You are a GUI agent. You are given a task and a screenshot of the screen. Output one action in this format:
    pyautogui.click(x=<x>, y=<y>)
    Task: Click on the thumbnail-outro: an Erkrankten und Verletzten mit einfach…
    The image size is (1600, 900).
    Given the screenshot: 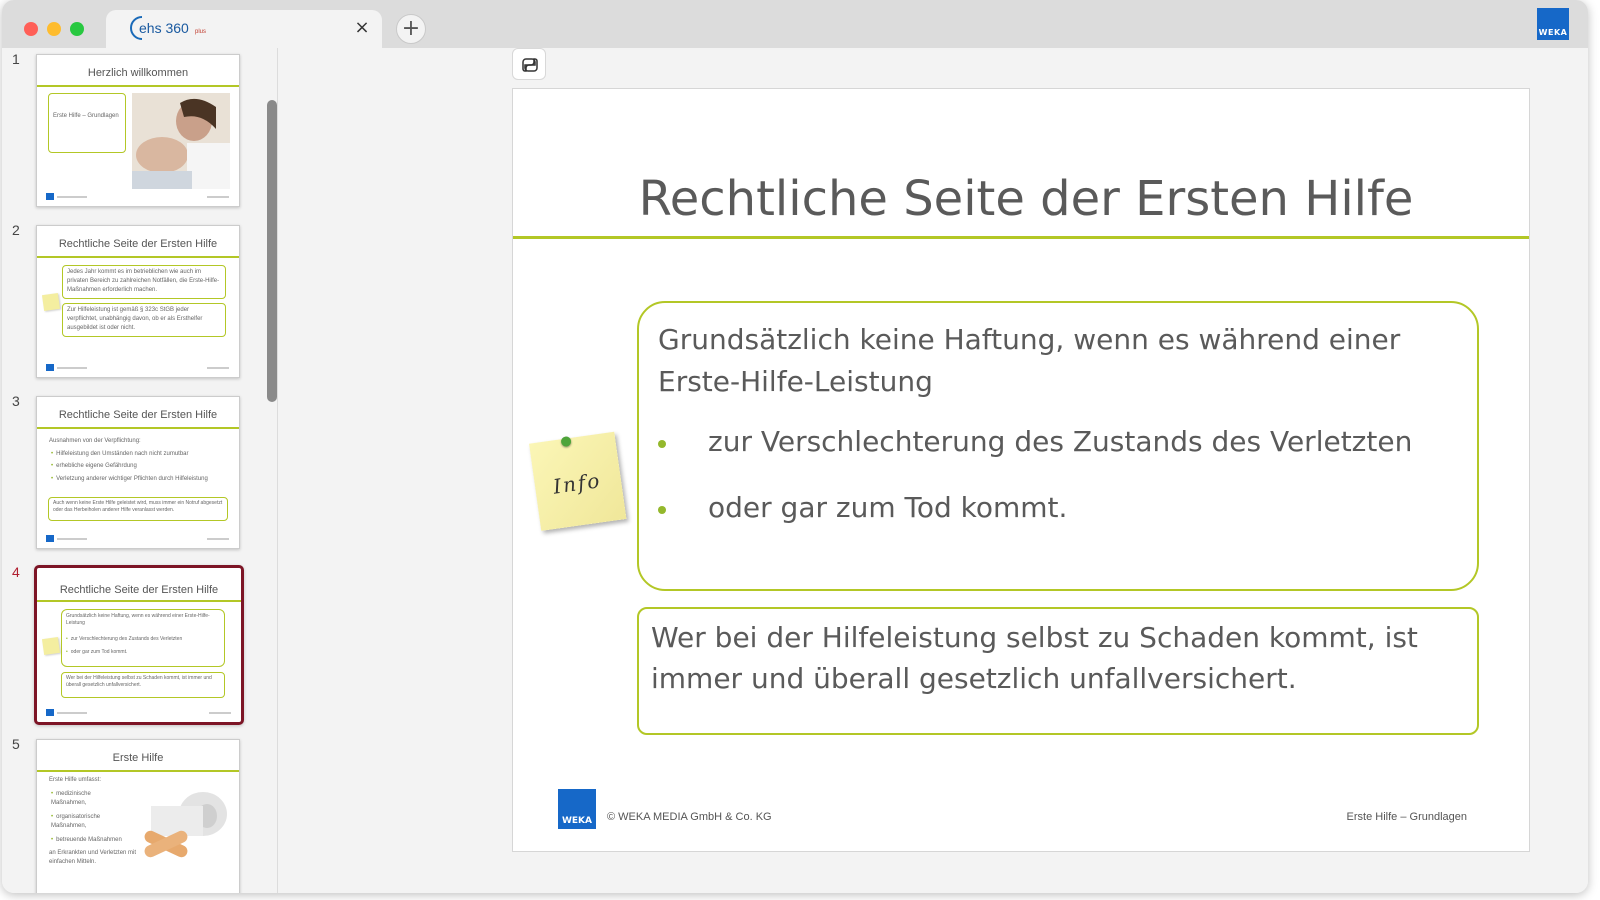 What is the action you would take?
    pyautogui.click(x=93, y=857)
    